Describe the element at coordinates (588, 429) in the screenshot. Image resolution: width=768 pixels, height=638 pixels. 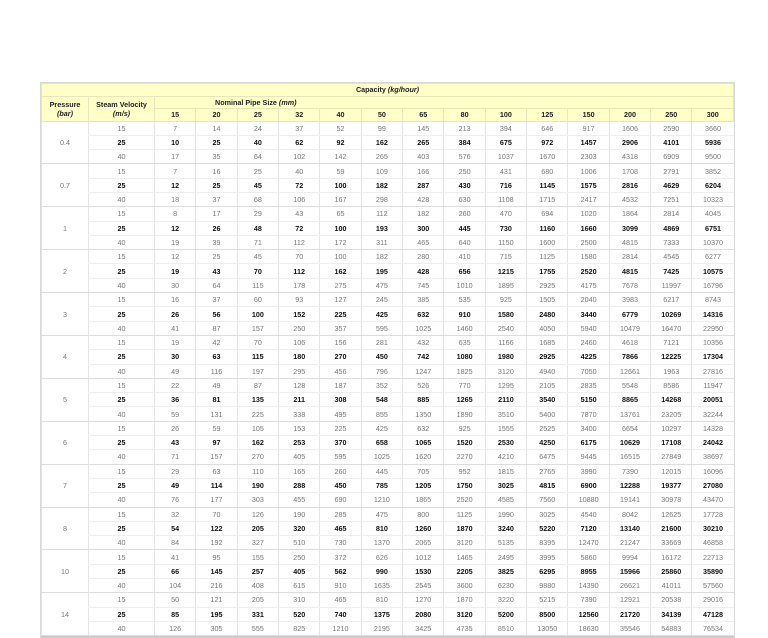
I see `capacity-cell: 3400` at that location.